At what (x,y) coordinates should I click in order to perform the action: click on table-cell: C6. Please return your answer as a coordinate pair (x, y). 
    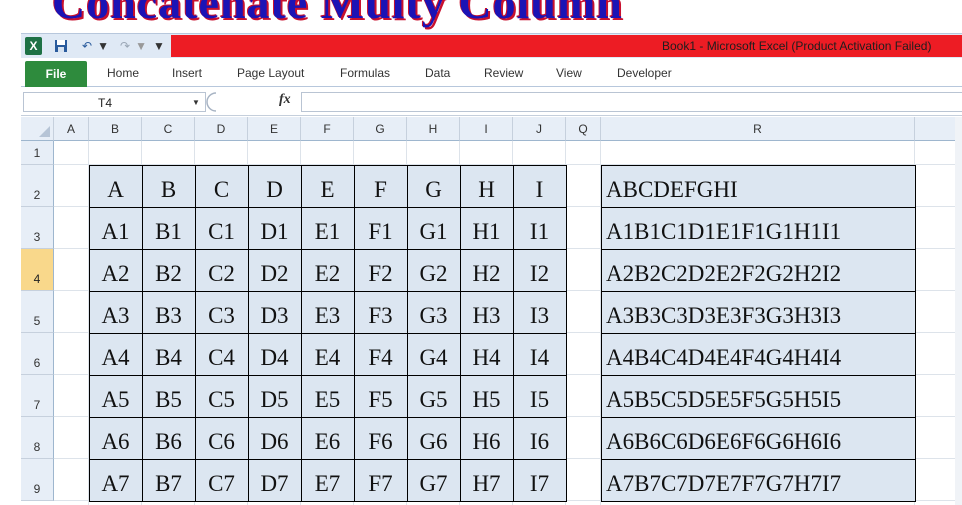
    Looking at the image, I should click on (222, 438).